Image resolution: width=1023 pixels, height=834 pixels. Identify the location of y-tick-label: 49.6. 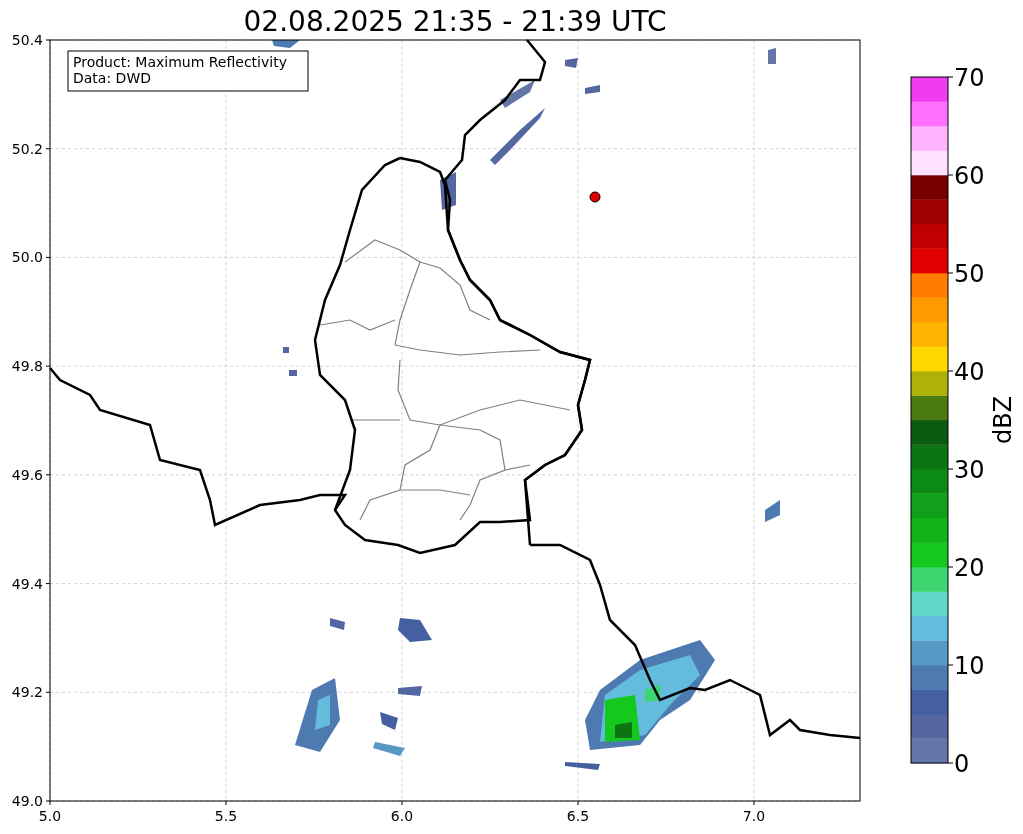
(27, 474).